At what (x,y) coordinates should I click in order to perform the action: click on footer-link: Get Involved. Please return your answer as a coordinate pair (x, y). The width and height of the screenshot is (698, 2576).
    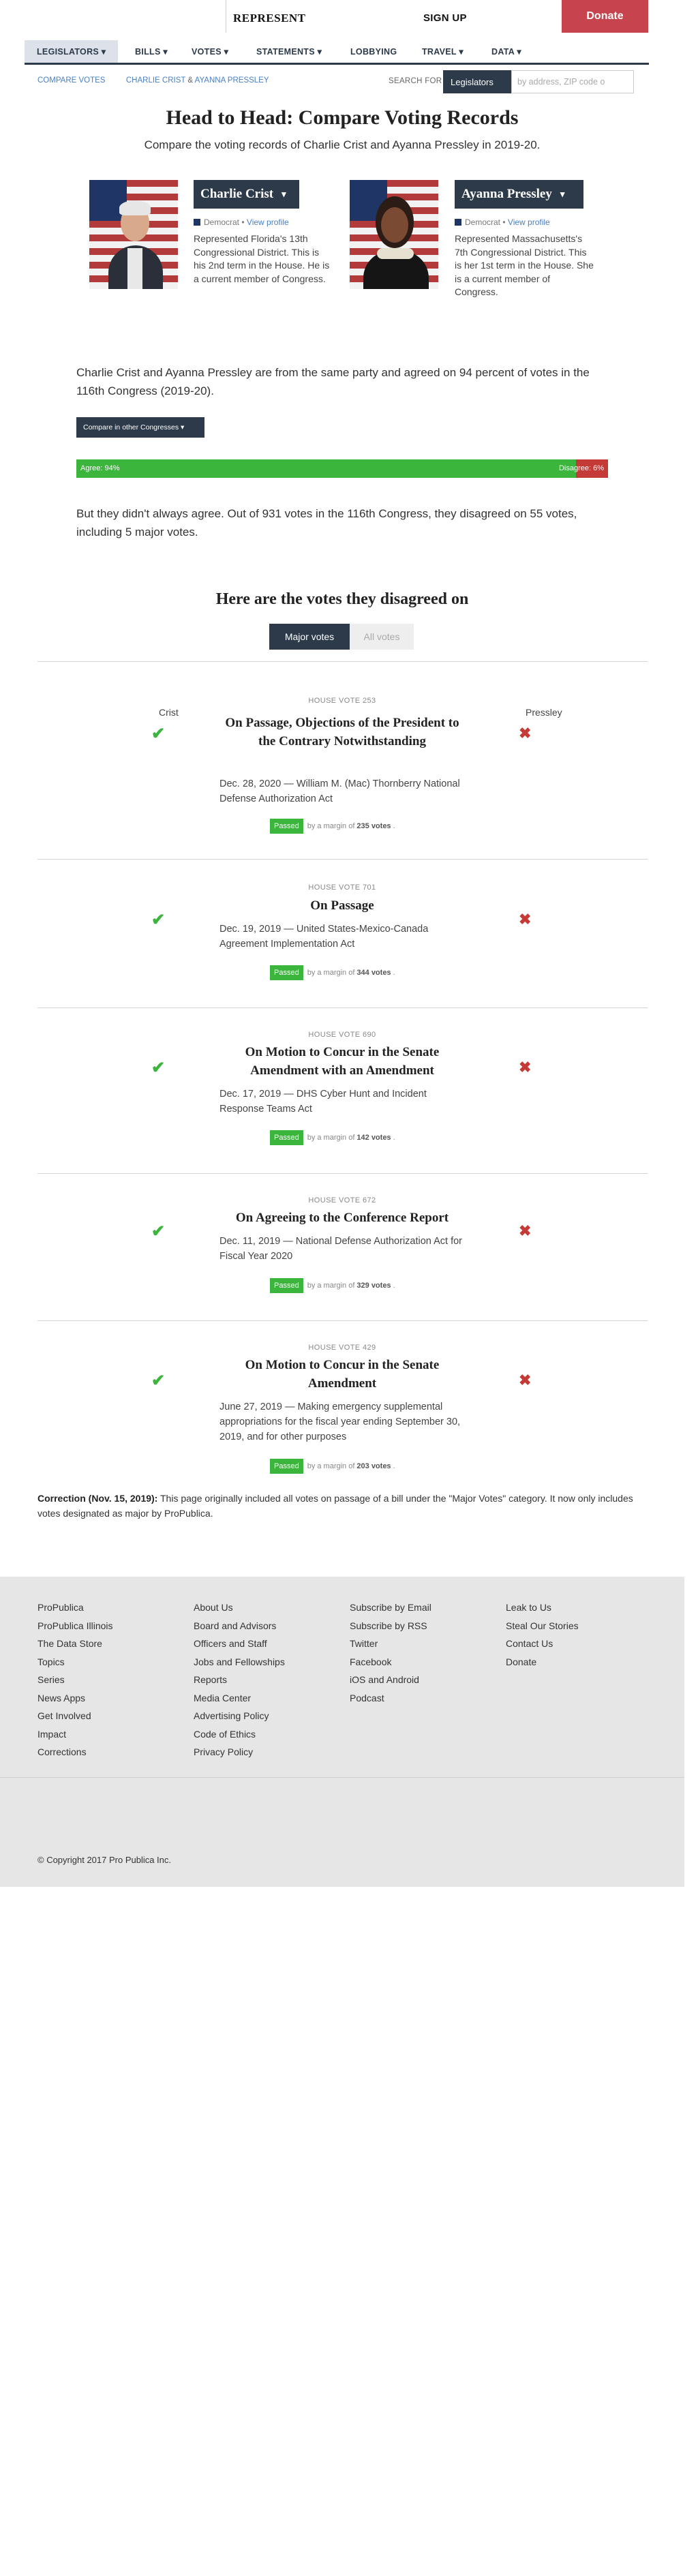
    Looking at the image, I should click on (64, 1716).